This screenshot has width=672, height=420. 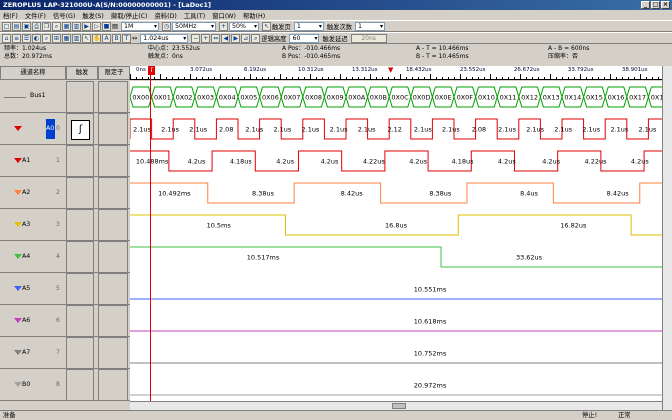 I want to click on menu-item-0: 档(F), so click(x=10, y=15).